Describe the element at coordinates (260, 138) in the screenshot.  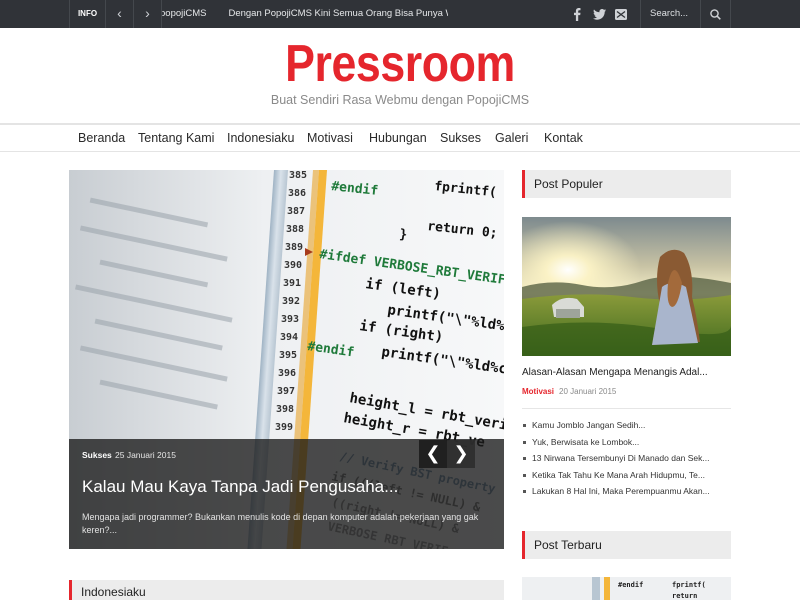
I see `nav-item-indonesiaku: Indonesiaku` at that location.